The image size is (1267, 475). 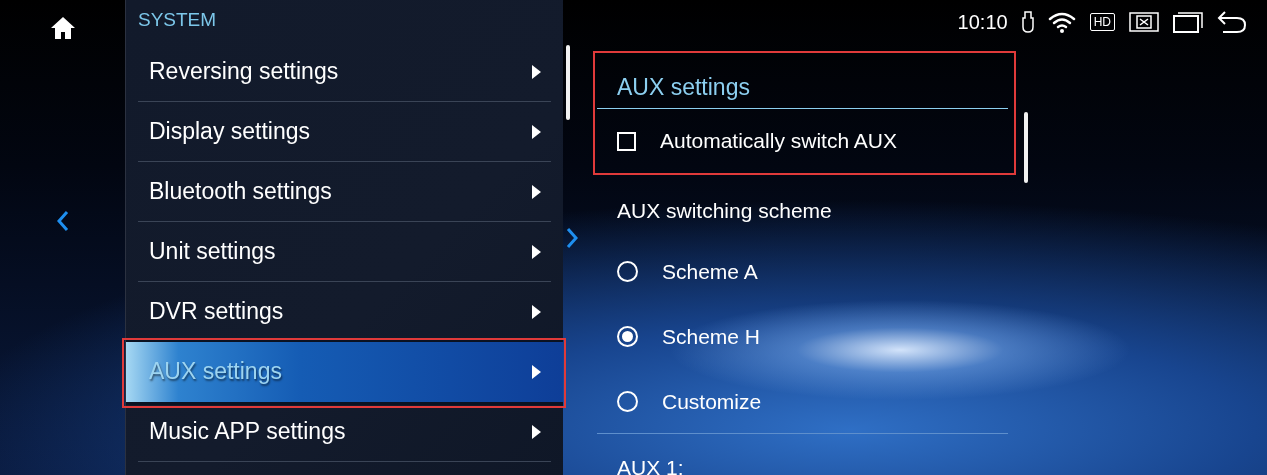 I want to click on menu-item: Bluetooth settings, so click(x=344, y=192).